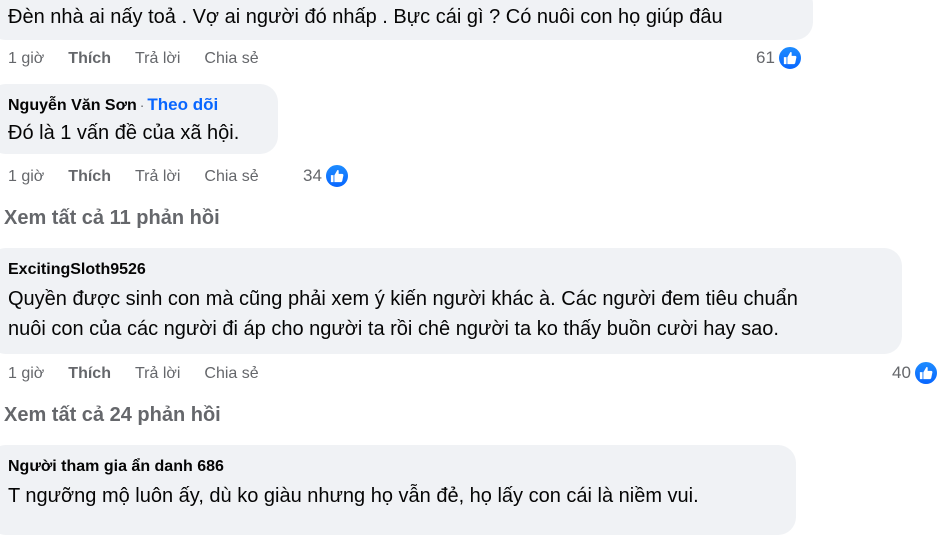 This screenshot has width=943, height=535. I want to click on reaction-summary: 40, so click(915, 373).